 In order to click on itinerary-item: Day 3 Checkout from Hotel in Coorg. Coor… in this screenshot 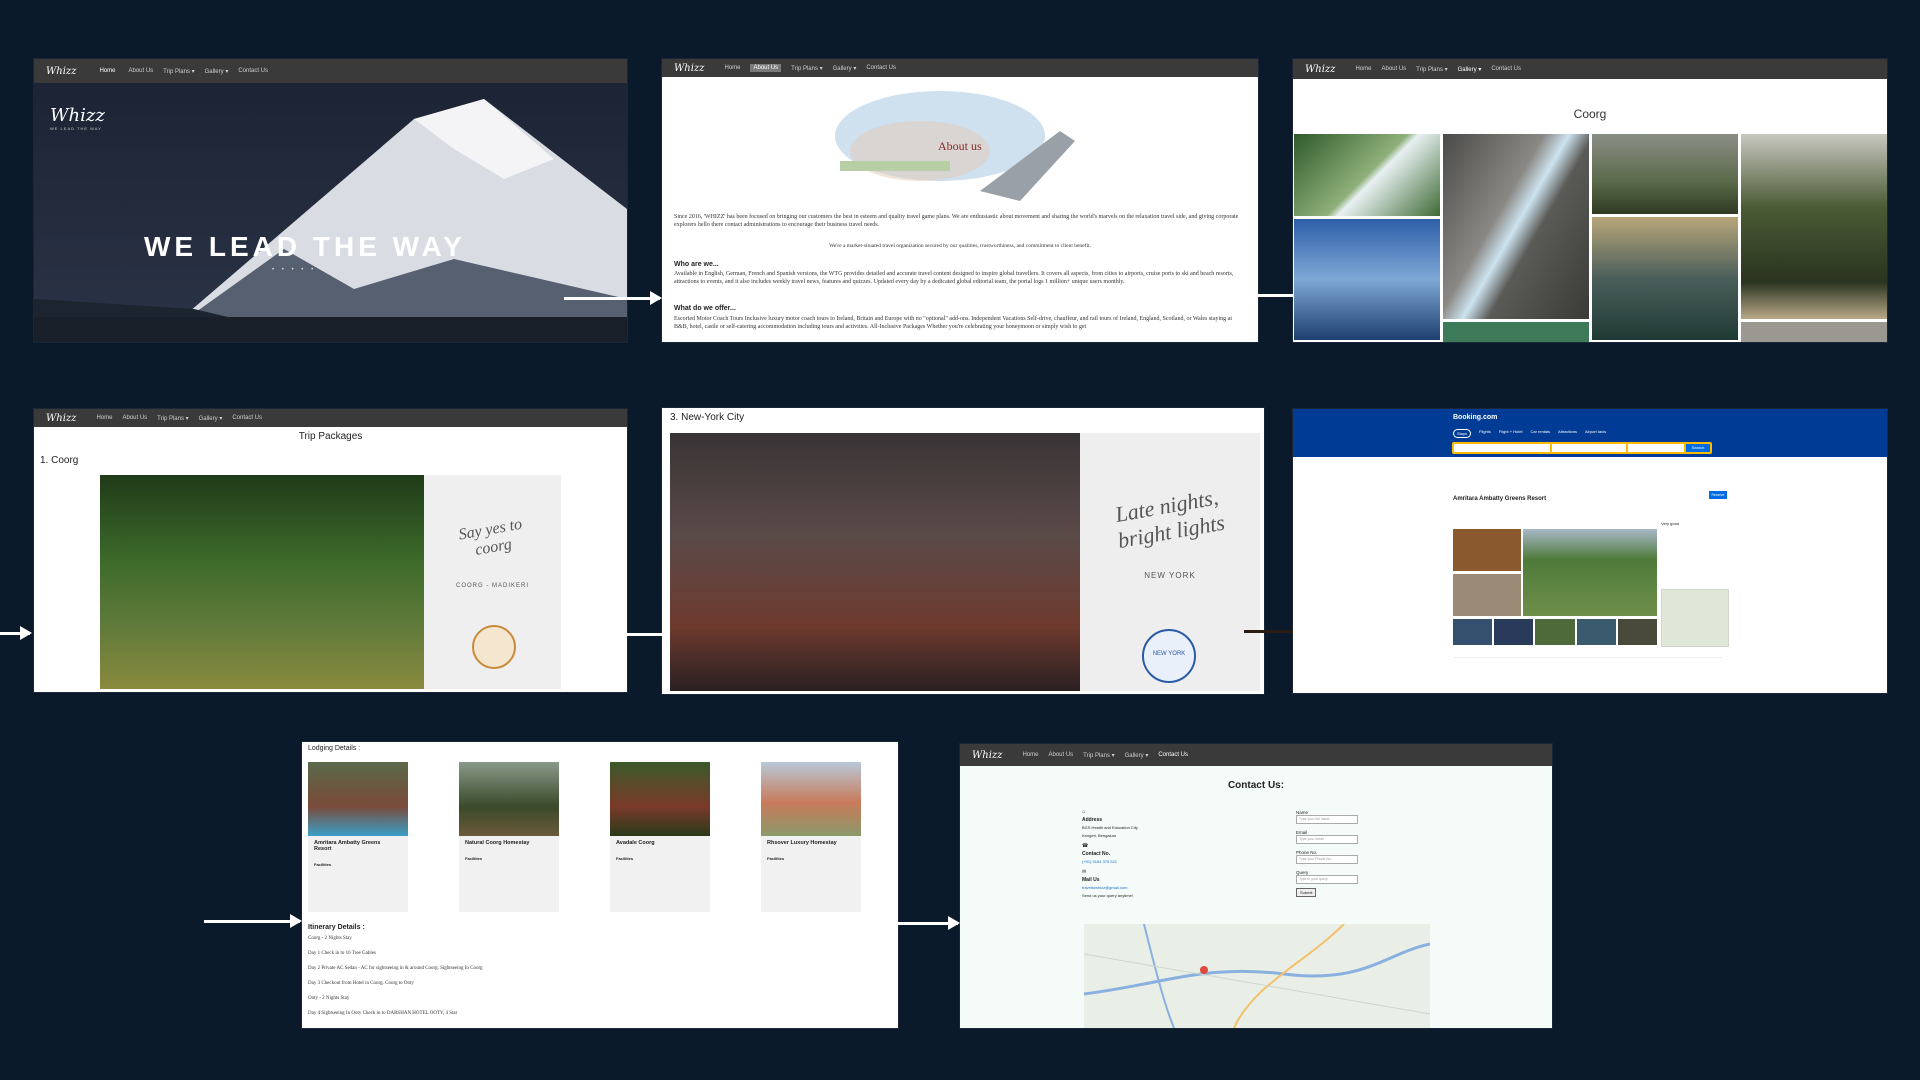, I will do `click(361, 983)`.